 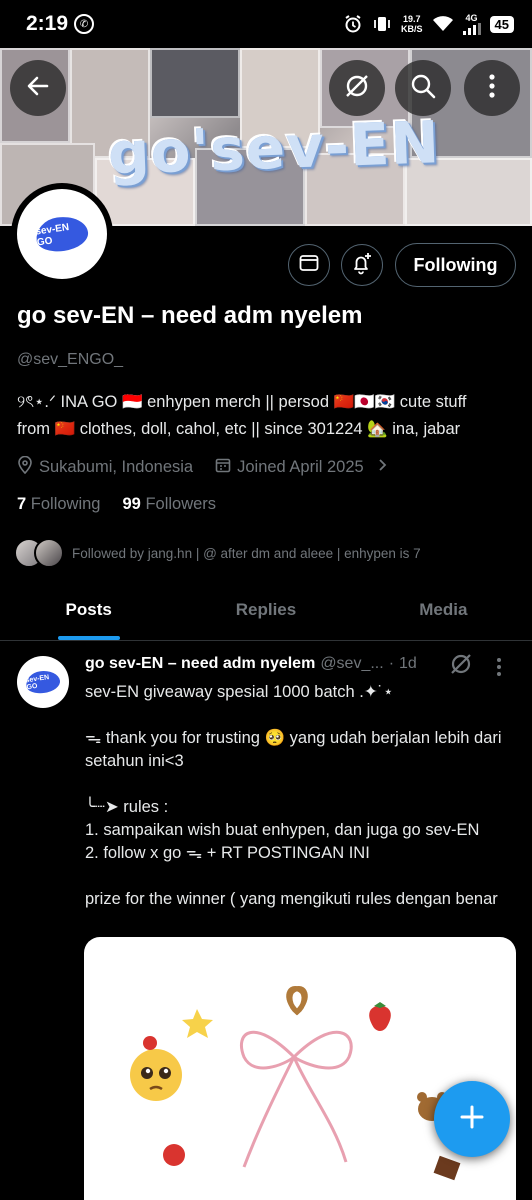 I want to click on user-handle: @sev_ENGO_, so click(x=70, y=359).